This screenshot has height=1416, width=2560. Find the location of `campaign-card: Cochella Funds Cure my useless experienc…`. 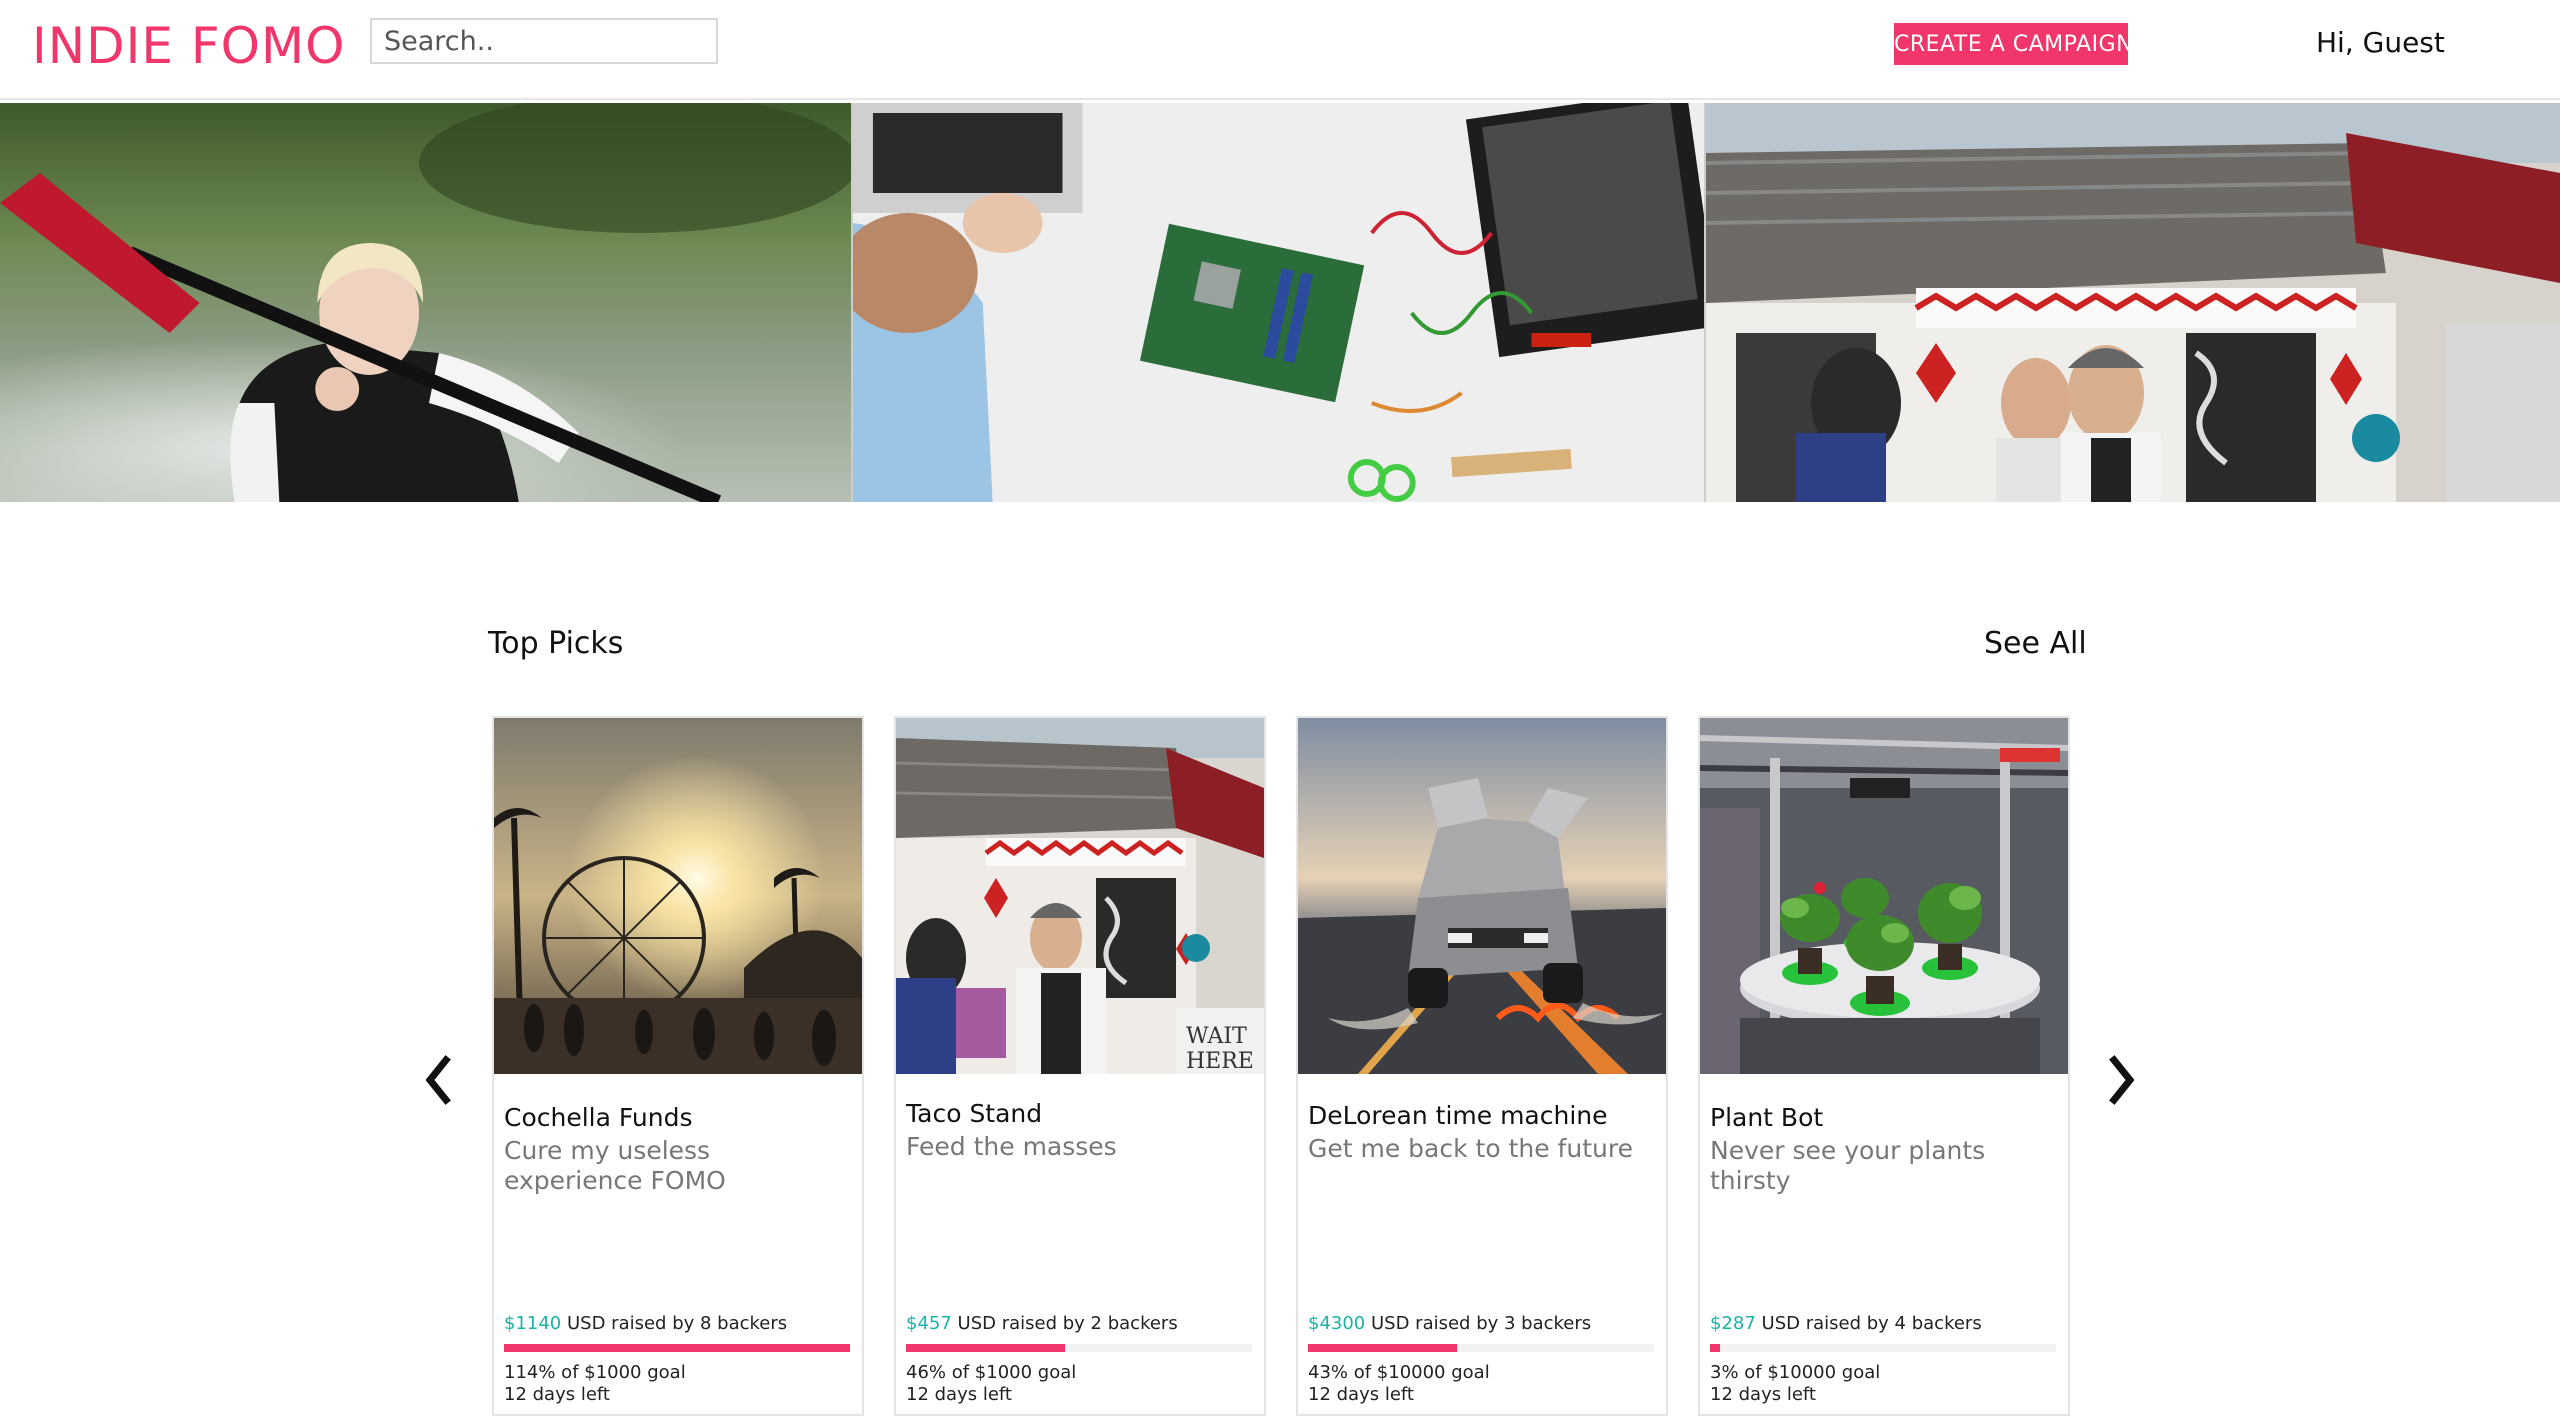

campaign-card: Cochella Funds Cure my useless experienc… is located at coordinates (678, 1066).